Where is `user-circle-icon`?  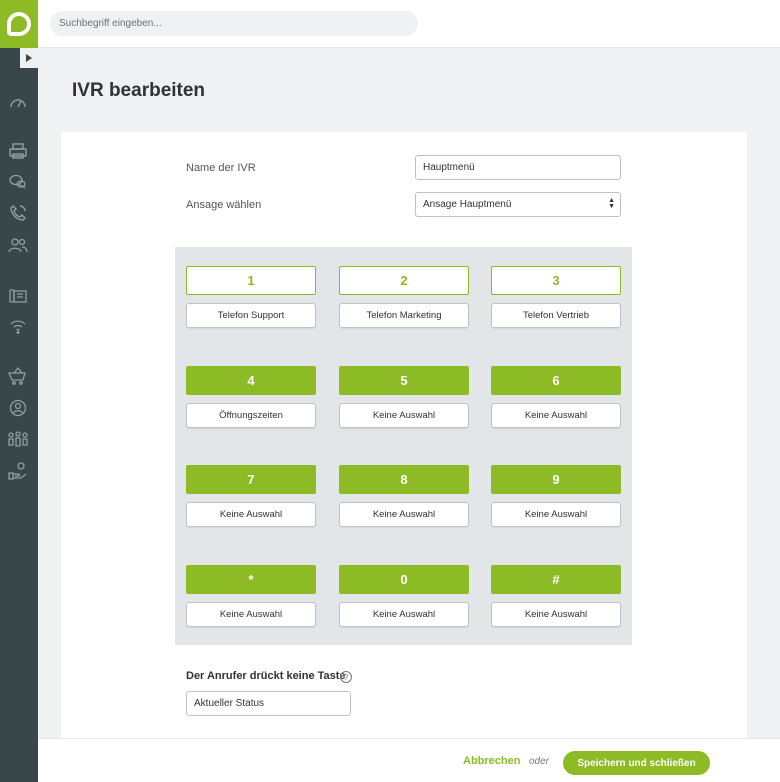 user-circle-icon is located at coordinates (18, 408).